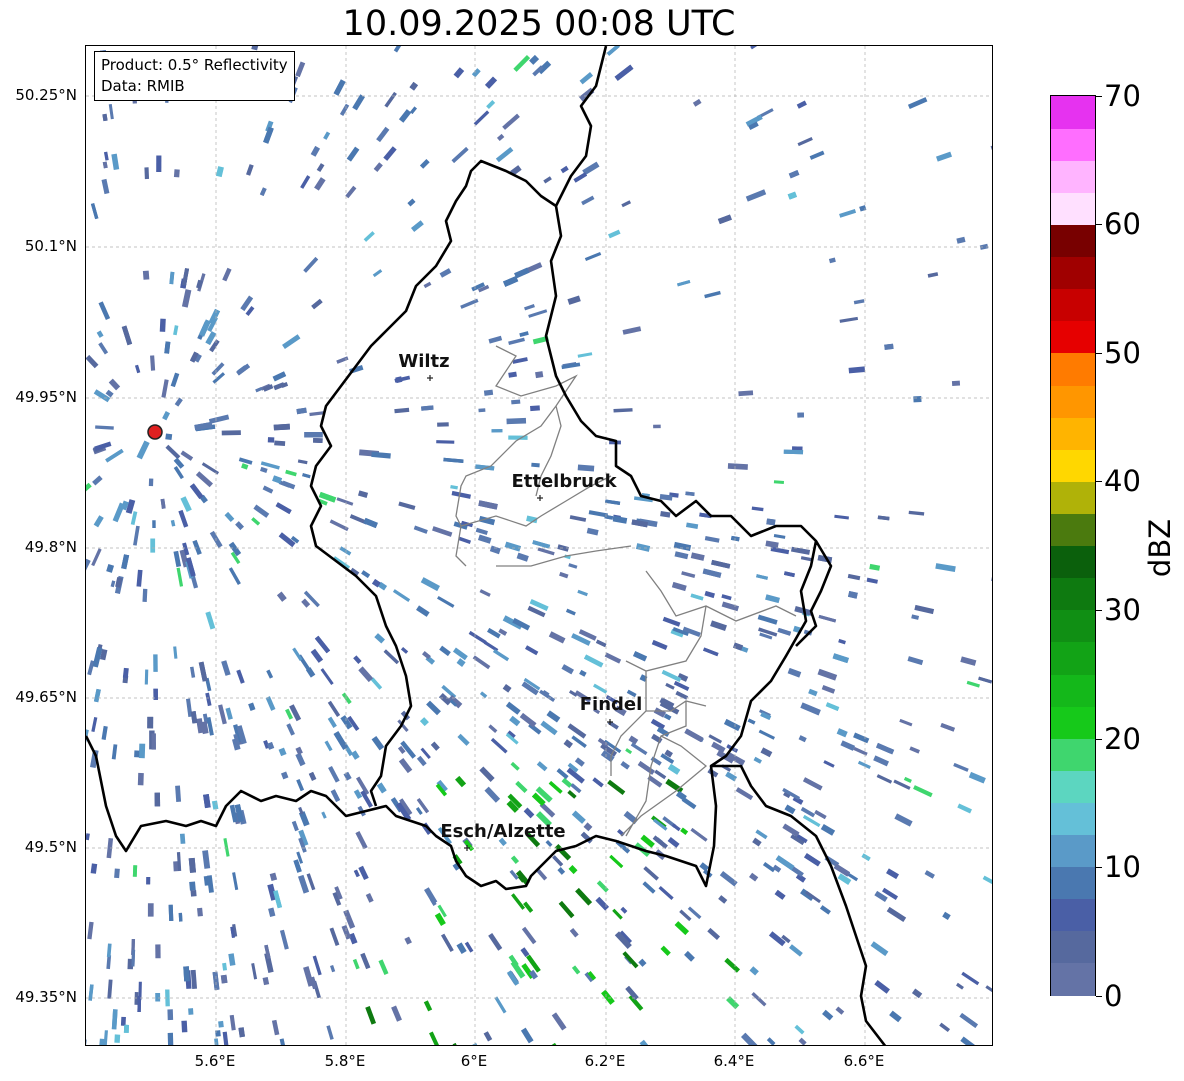 This screenshot has height=1081, width=1184. I want to click on colorbar-tick, so click(1099, 739).